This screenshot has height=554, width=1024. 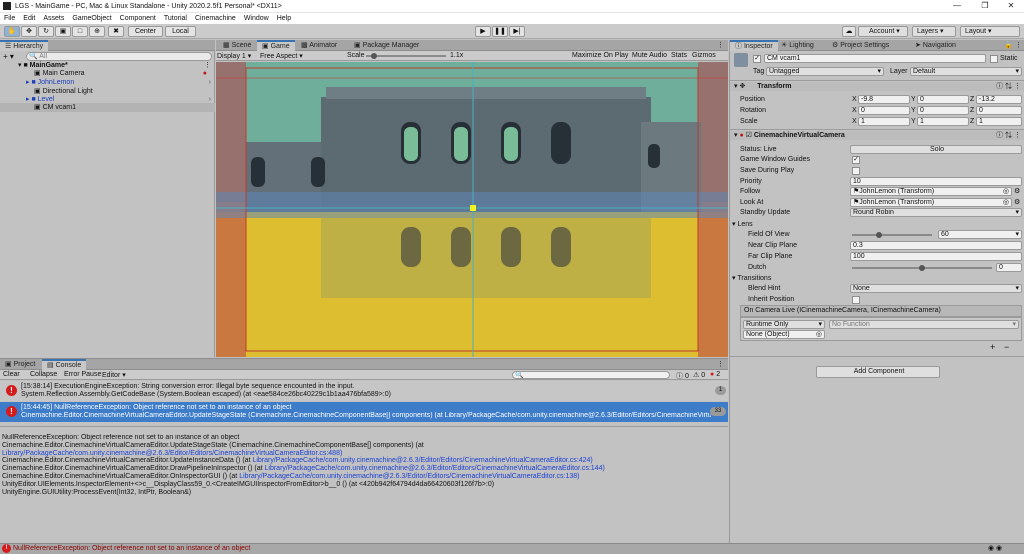 I want to click on position-y-field: 0, so click(x=943, y=99).